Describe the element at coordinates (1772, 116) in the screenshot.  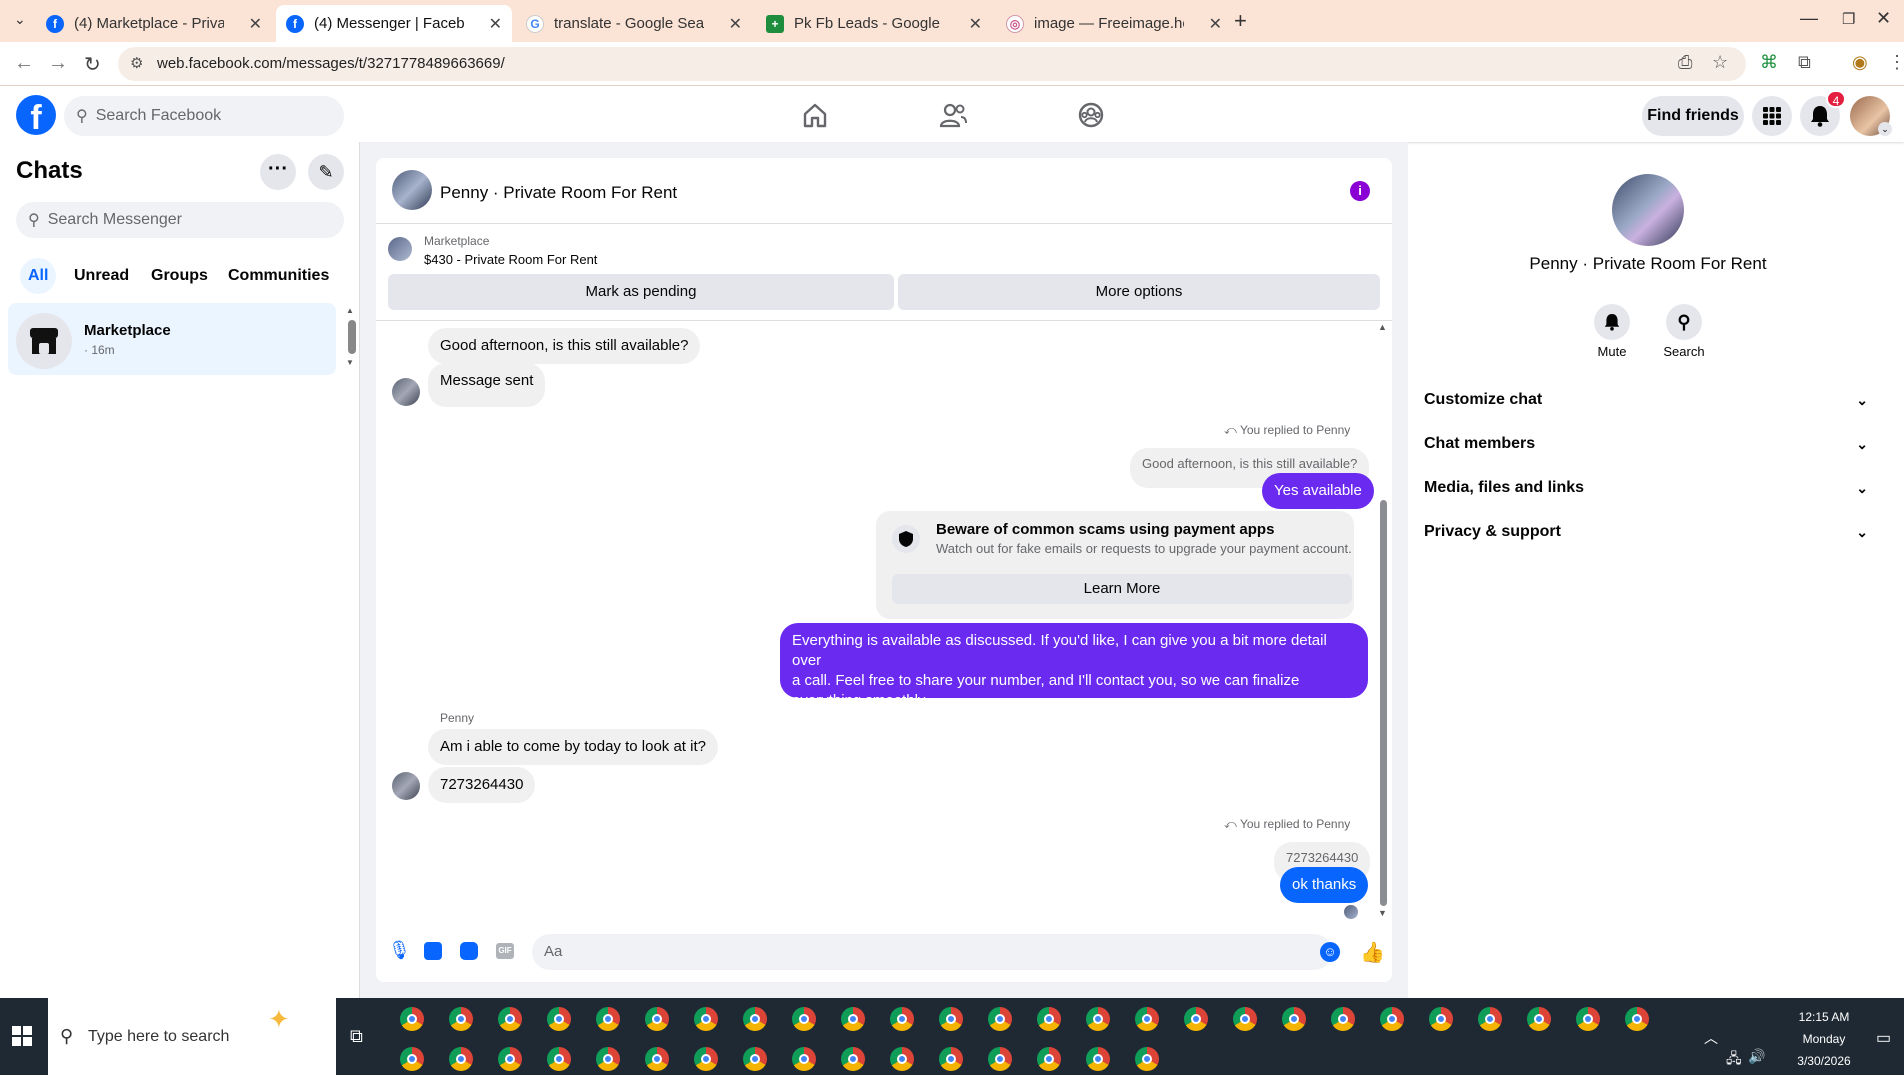
I see `menu-grid-icon` at that location.